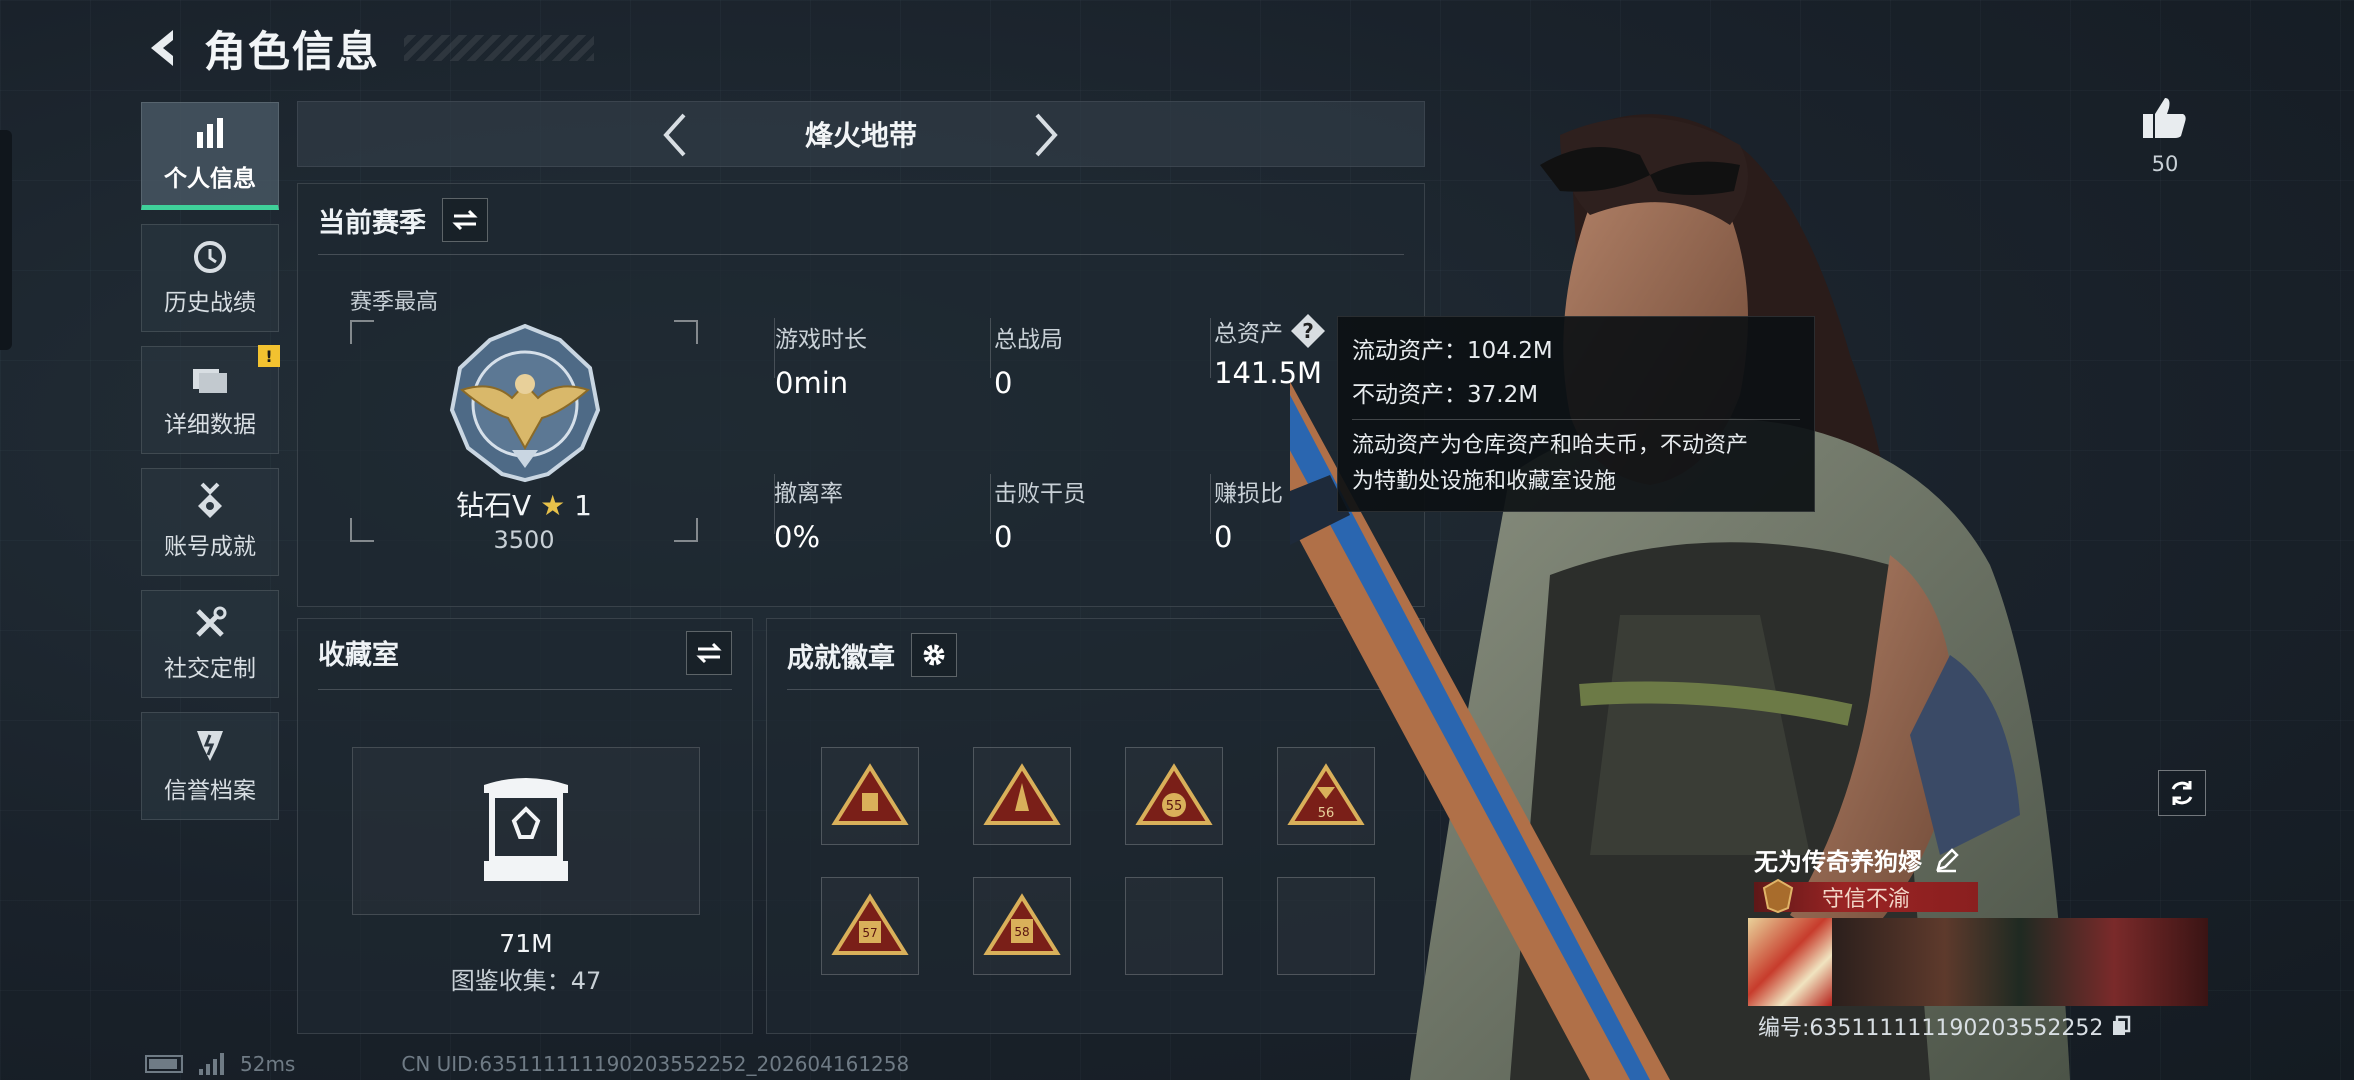 The height and width of the screenshot is (1080, 2354). I want to click on honor-title-plate: 守信不渝, so click(1866, 896).